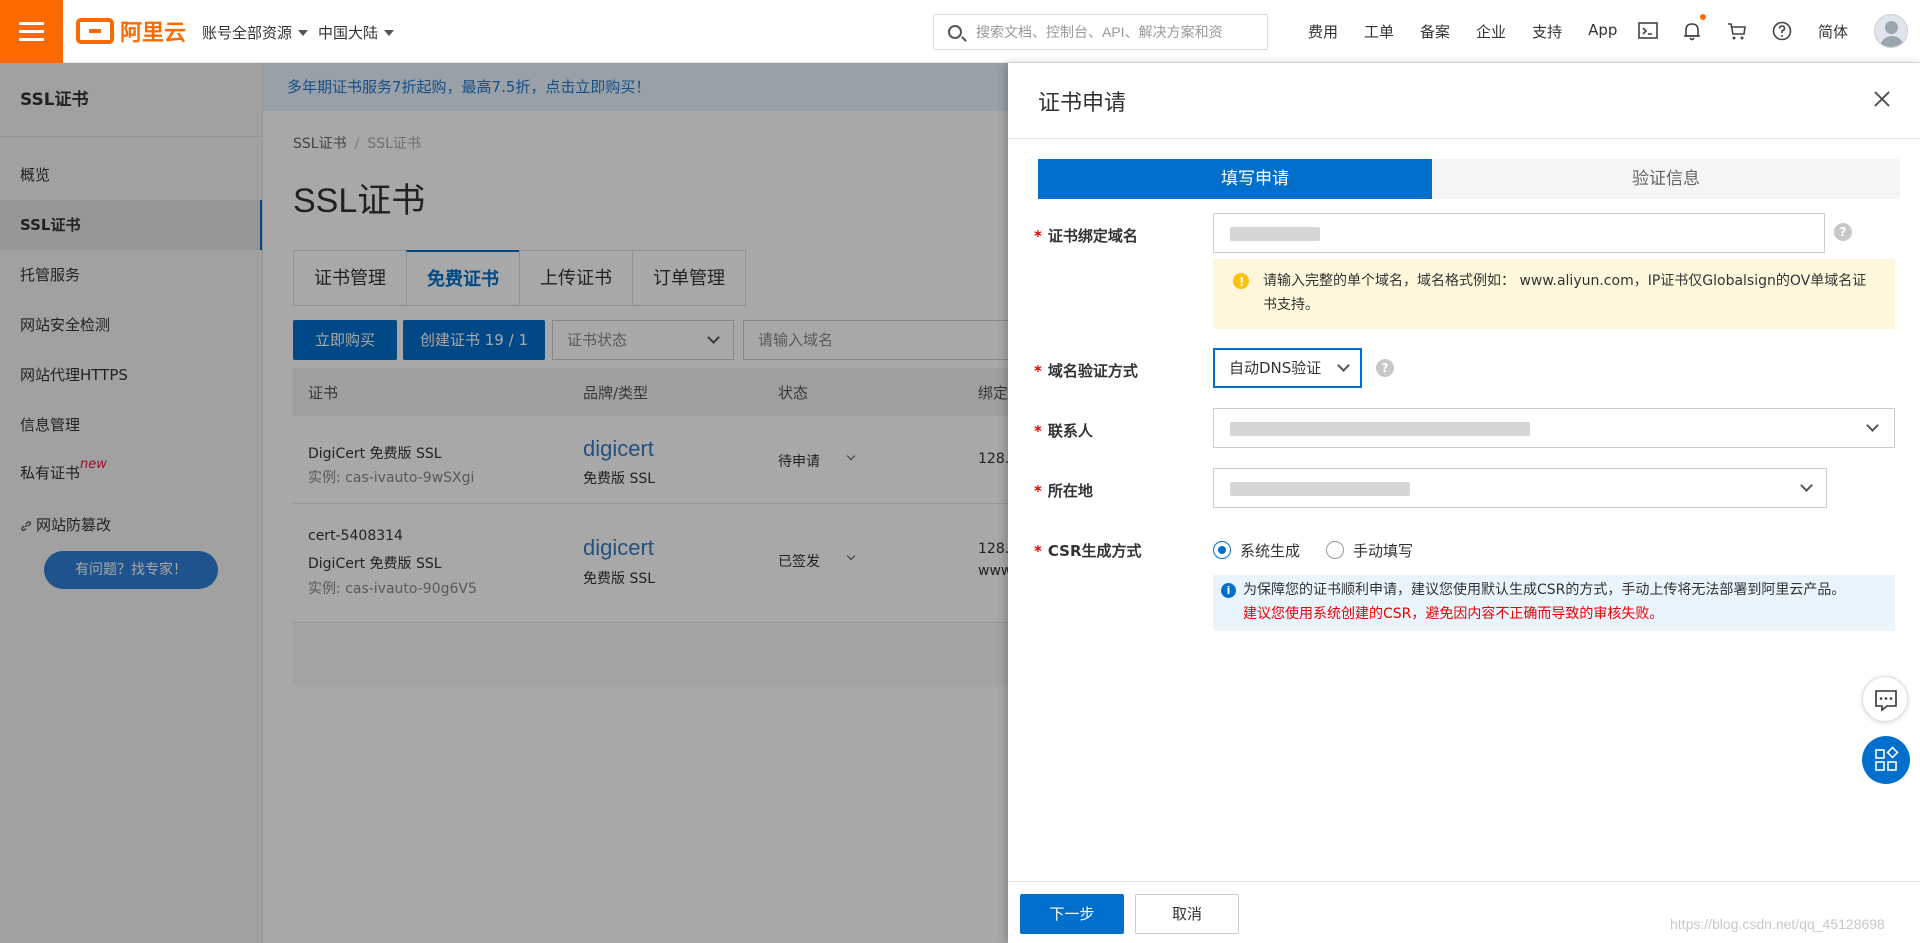 The image size is (1920, 943). Describe the element at coordinates (31, 31) in the screenshot. I see `menu-icon` at that location.